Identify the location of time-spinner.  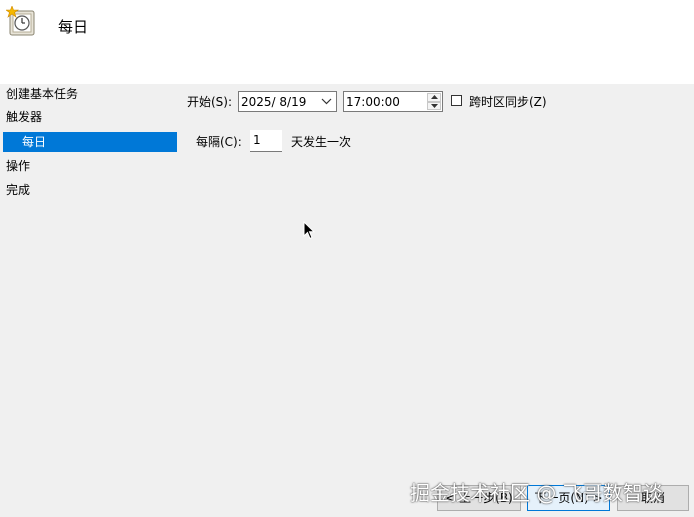
(434, 101).